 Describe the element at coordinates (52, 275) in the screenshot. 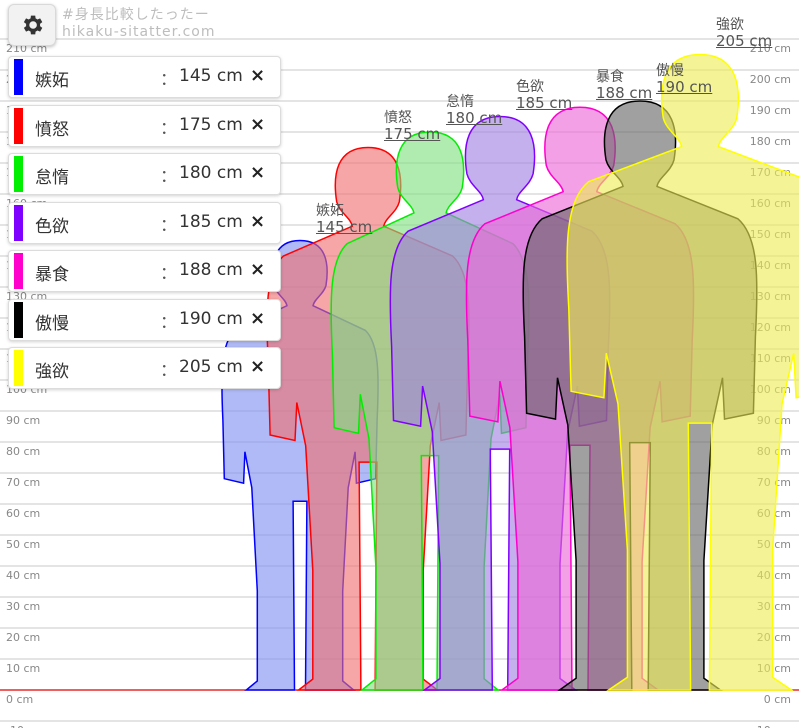

I see `character-name: 暴食` at that location.